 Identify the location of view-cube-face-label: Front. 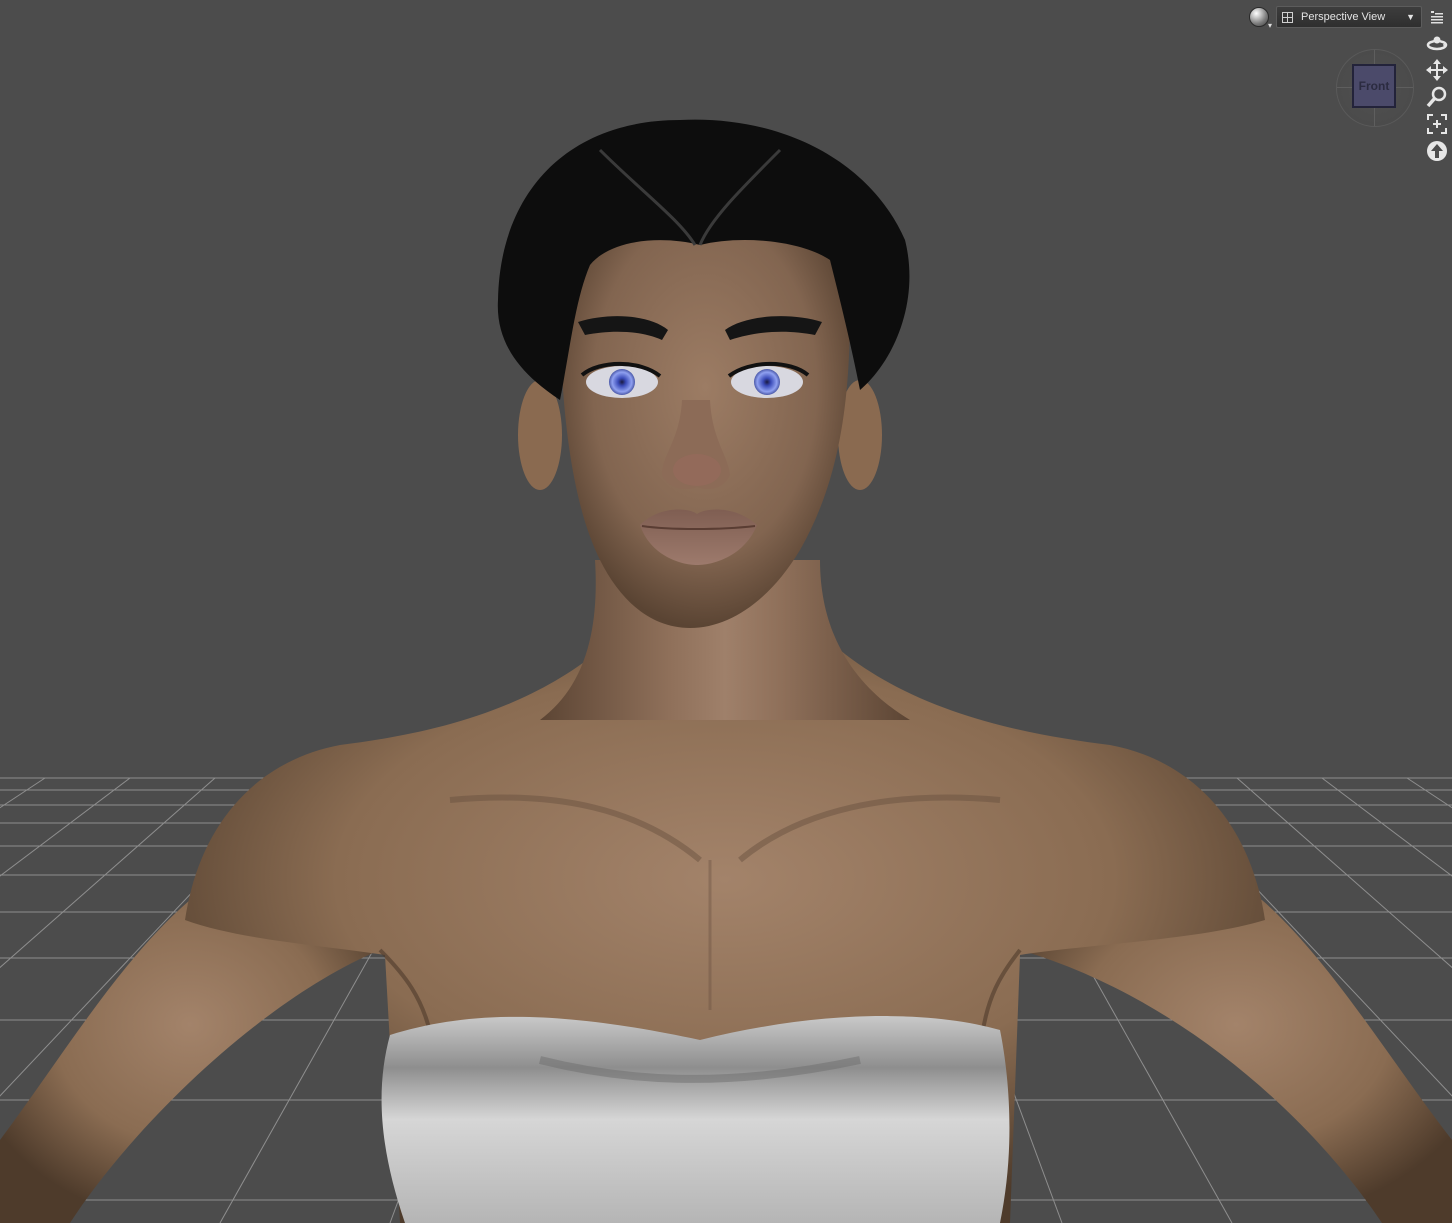
(1374, 86).